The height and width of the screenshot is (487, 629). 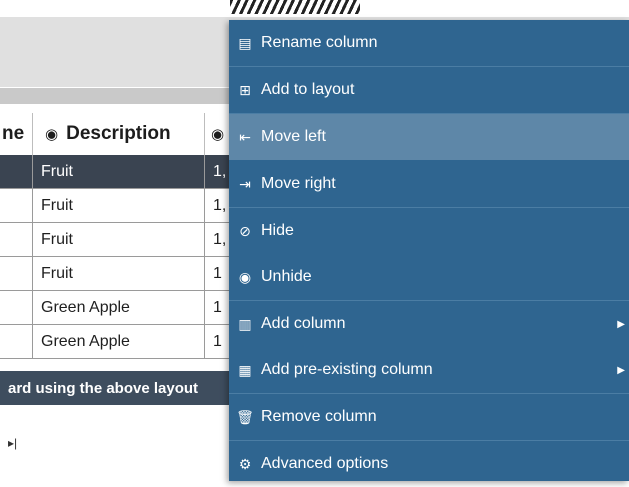 I want to click on menu-item-label: Unhide, so click(x=286, y=276).